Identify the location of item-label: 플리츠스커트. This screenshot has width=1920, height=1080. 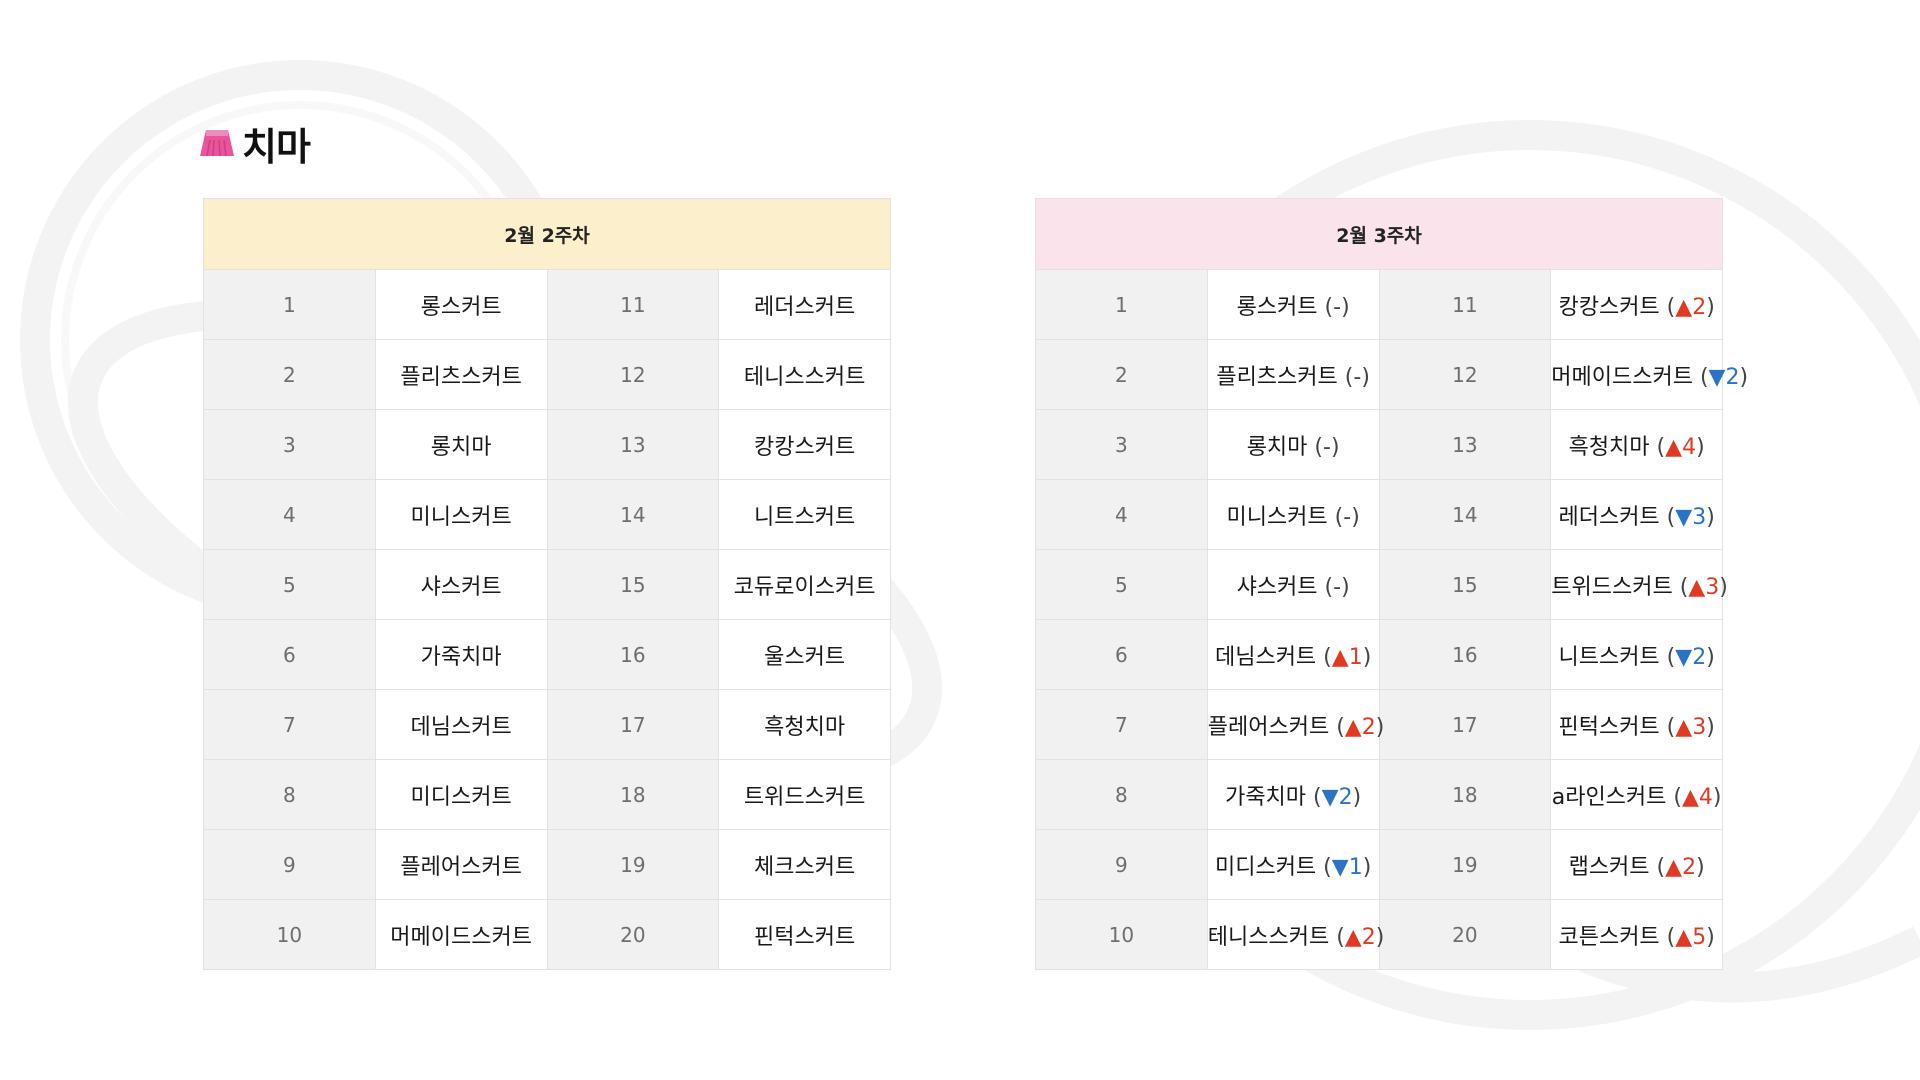
(1277, 377).